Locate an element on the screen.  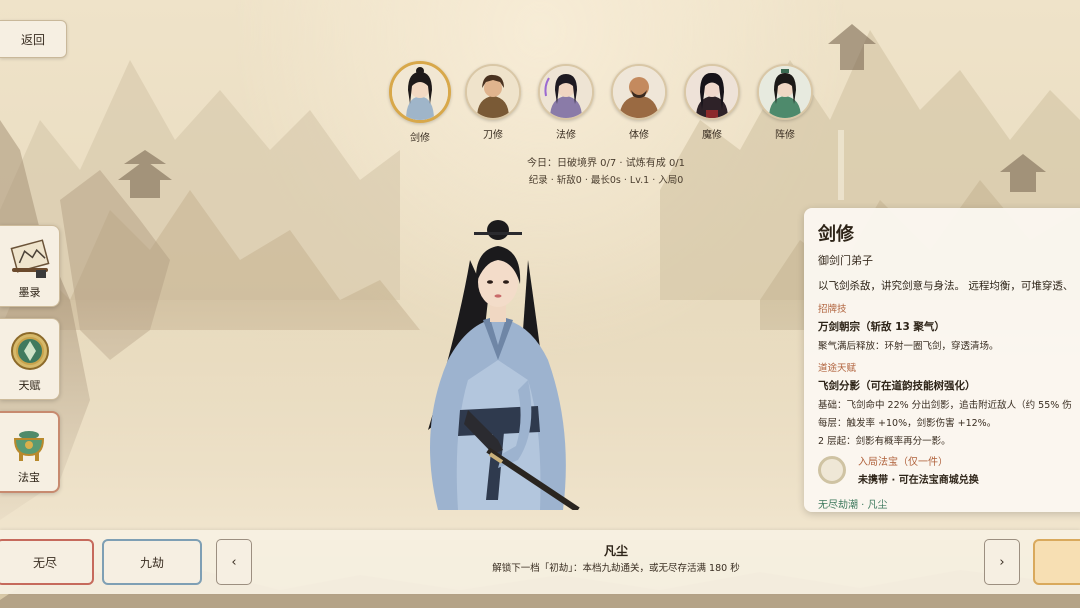
sidebar-item-talent: 天赋 is located at coordinates (30, 359).